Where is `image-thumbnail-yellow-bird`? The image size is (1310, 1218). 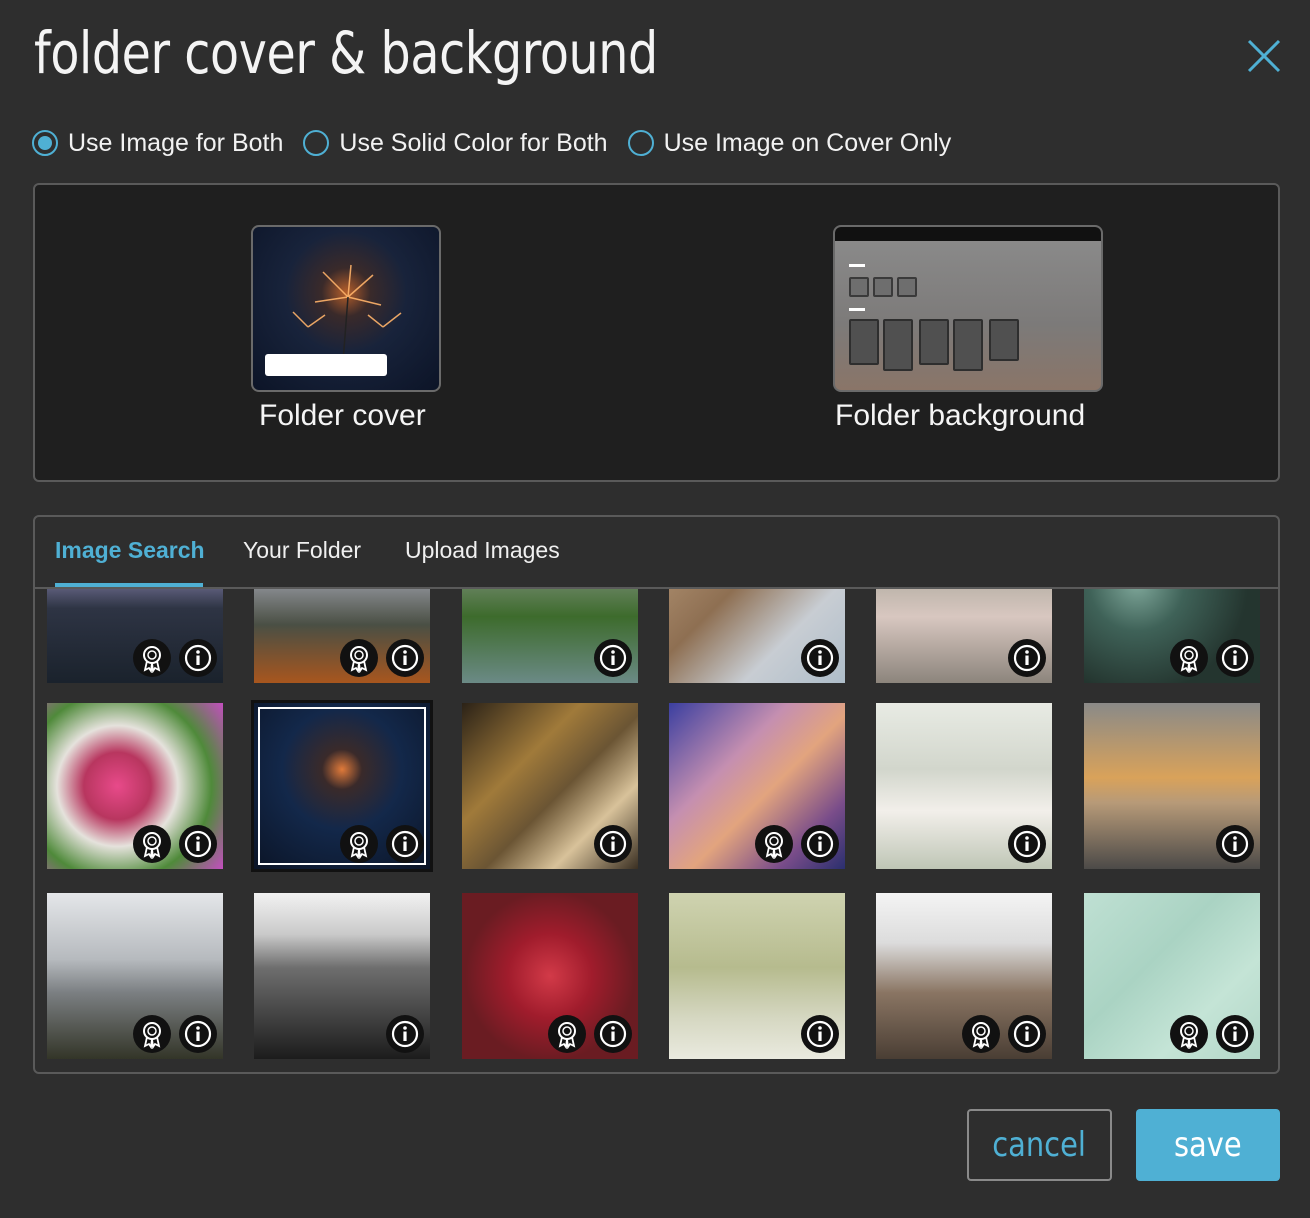
image-thumbnail-yellow-bird is located at coordinates (757, 976).